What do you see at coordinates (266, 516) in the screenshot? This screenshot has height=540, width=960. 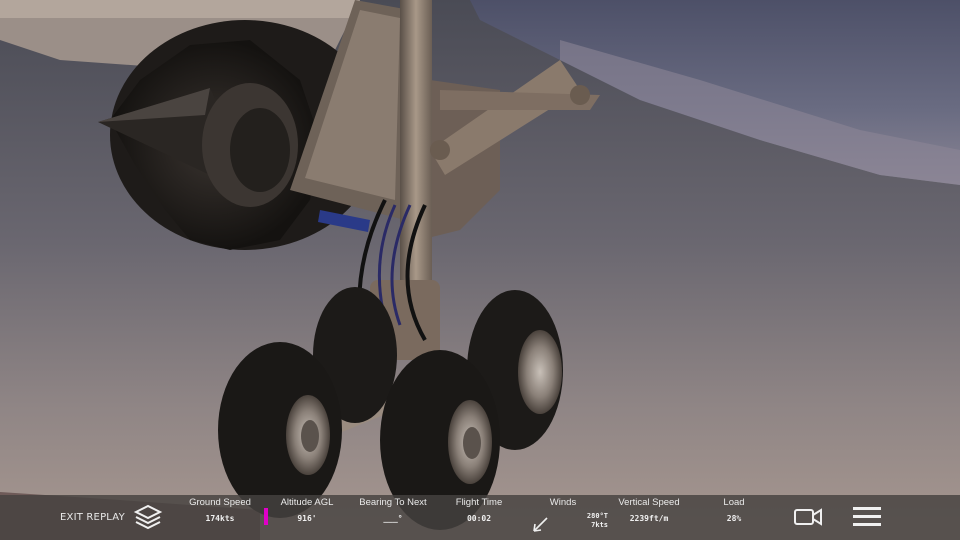 I see `altitude-indicator-bar` at bounding box center [266, 516].